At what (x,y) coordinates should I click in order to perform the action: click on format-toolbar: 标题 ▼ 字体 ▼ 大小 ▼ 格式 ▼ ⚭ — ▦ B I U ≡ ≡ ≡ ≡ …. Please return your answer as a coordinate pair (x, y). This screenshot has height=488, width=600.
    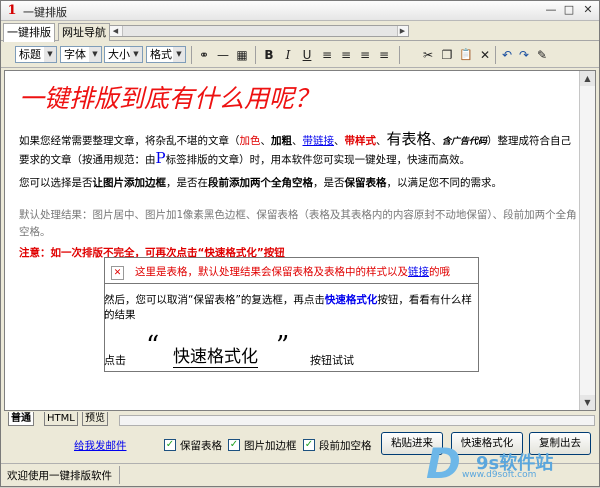
    Looking at the image, I should click on (300, 55).